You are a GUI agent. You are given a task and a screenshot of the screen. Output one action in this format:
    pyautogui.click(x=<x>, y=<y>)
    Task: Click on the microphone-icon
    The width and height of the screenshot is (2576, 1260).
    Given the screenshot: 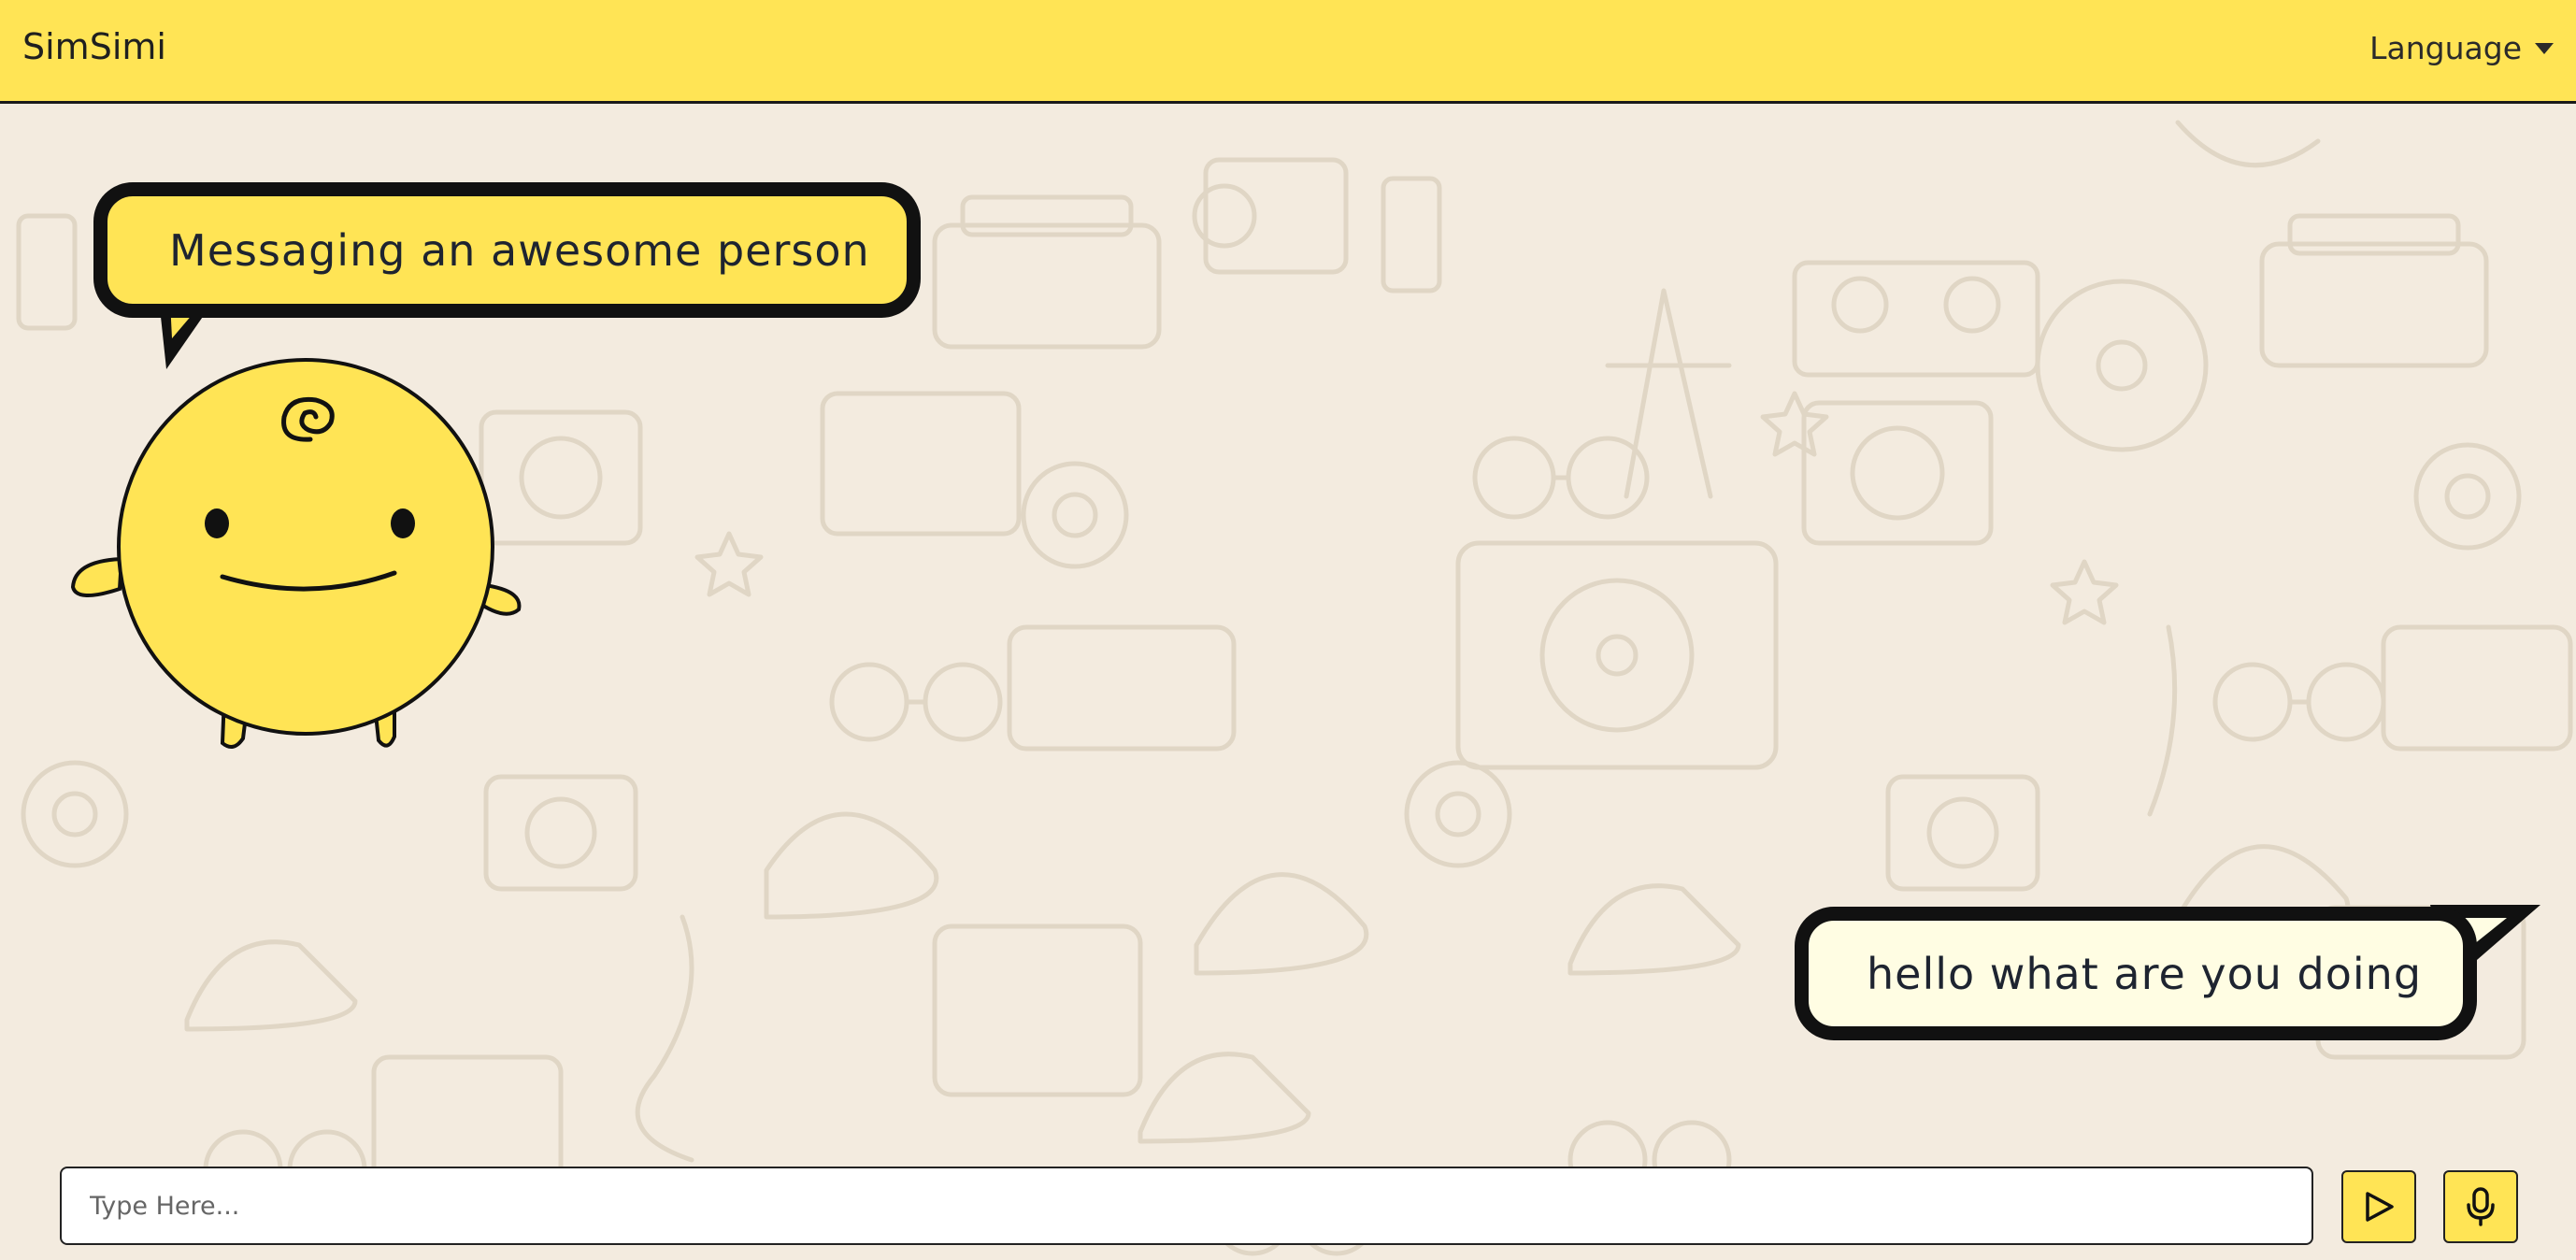 What is the action you would take?
    pyautogui.click(x=2481, y=1206)
    